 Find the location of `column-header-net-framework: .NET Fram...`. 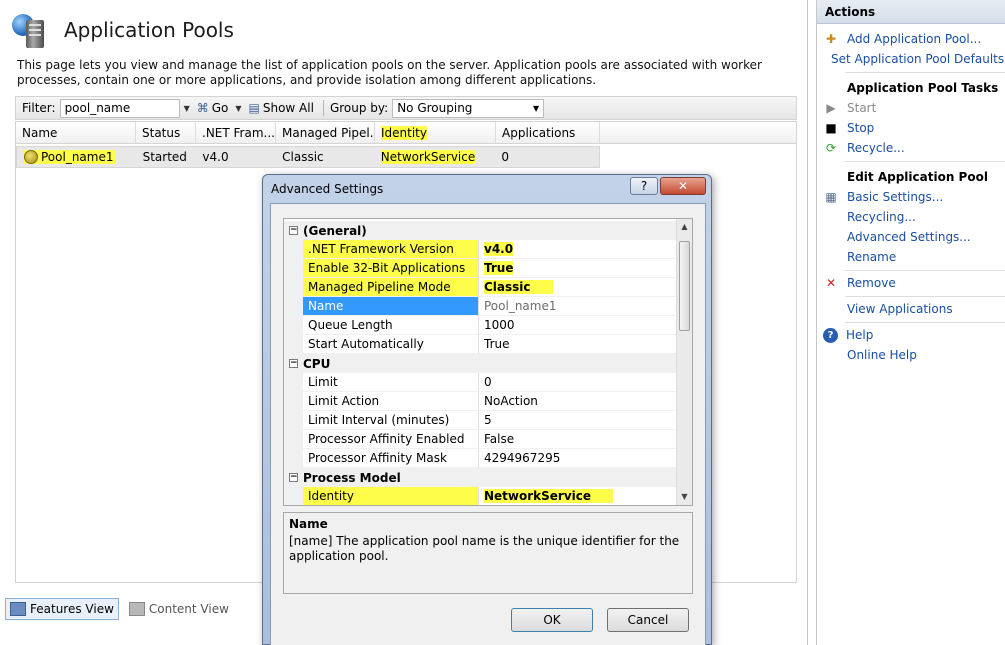

column-header-net-framework: .NET Fram... is located at coordinates (236, 132).